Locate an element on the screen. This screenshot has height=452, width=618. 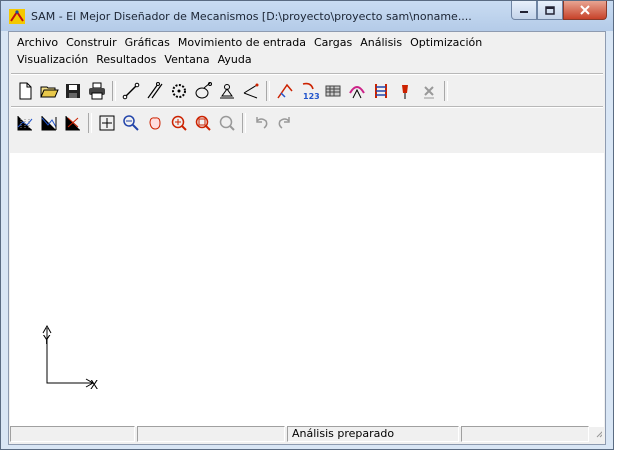
numbering-button: 123 is located at coordinates (309, 91).